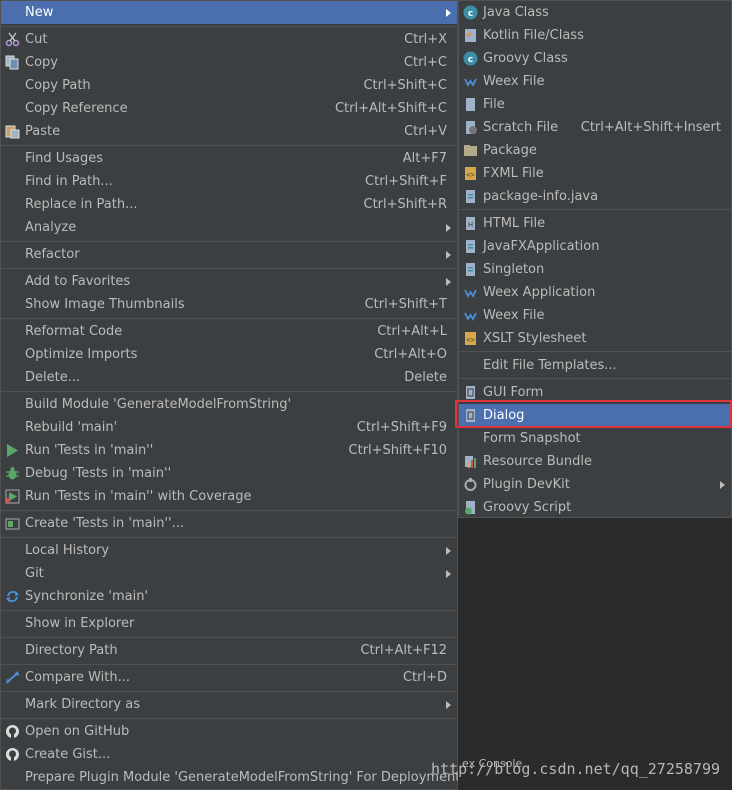 This screenshot has width=732, height=790. I want to click on menu-item-replace-in-path: Replace in Path... Ctrl+Shift+R, so click(229, 204).